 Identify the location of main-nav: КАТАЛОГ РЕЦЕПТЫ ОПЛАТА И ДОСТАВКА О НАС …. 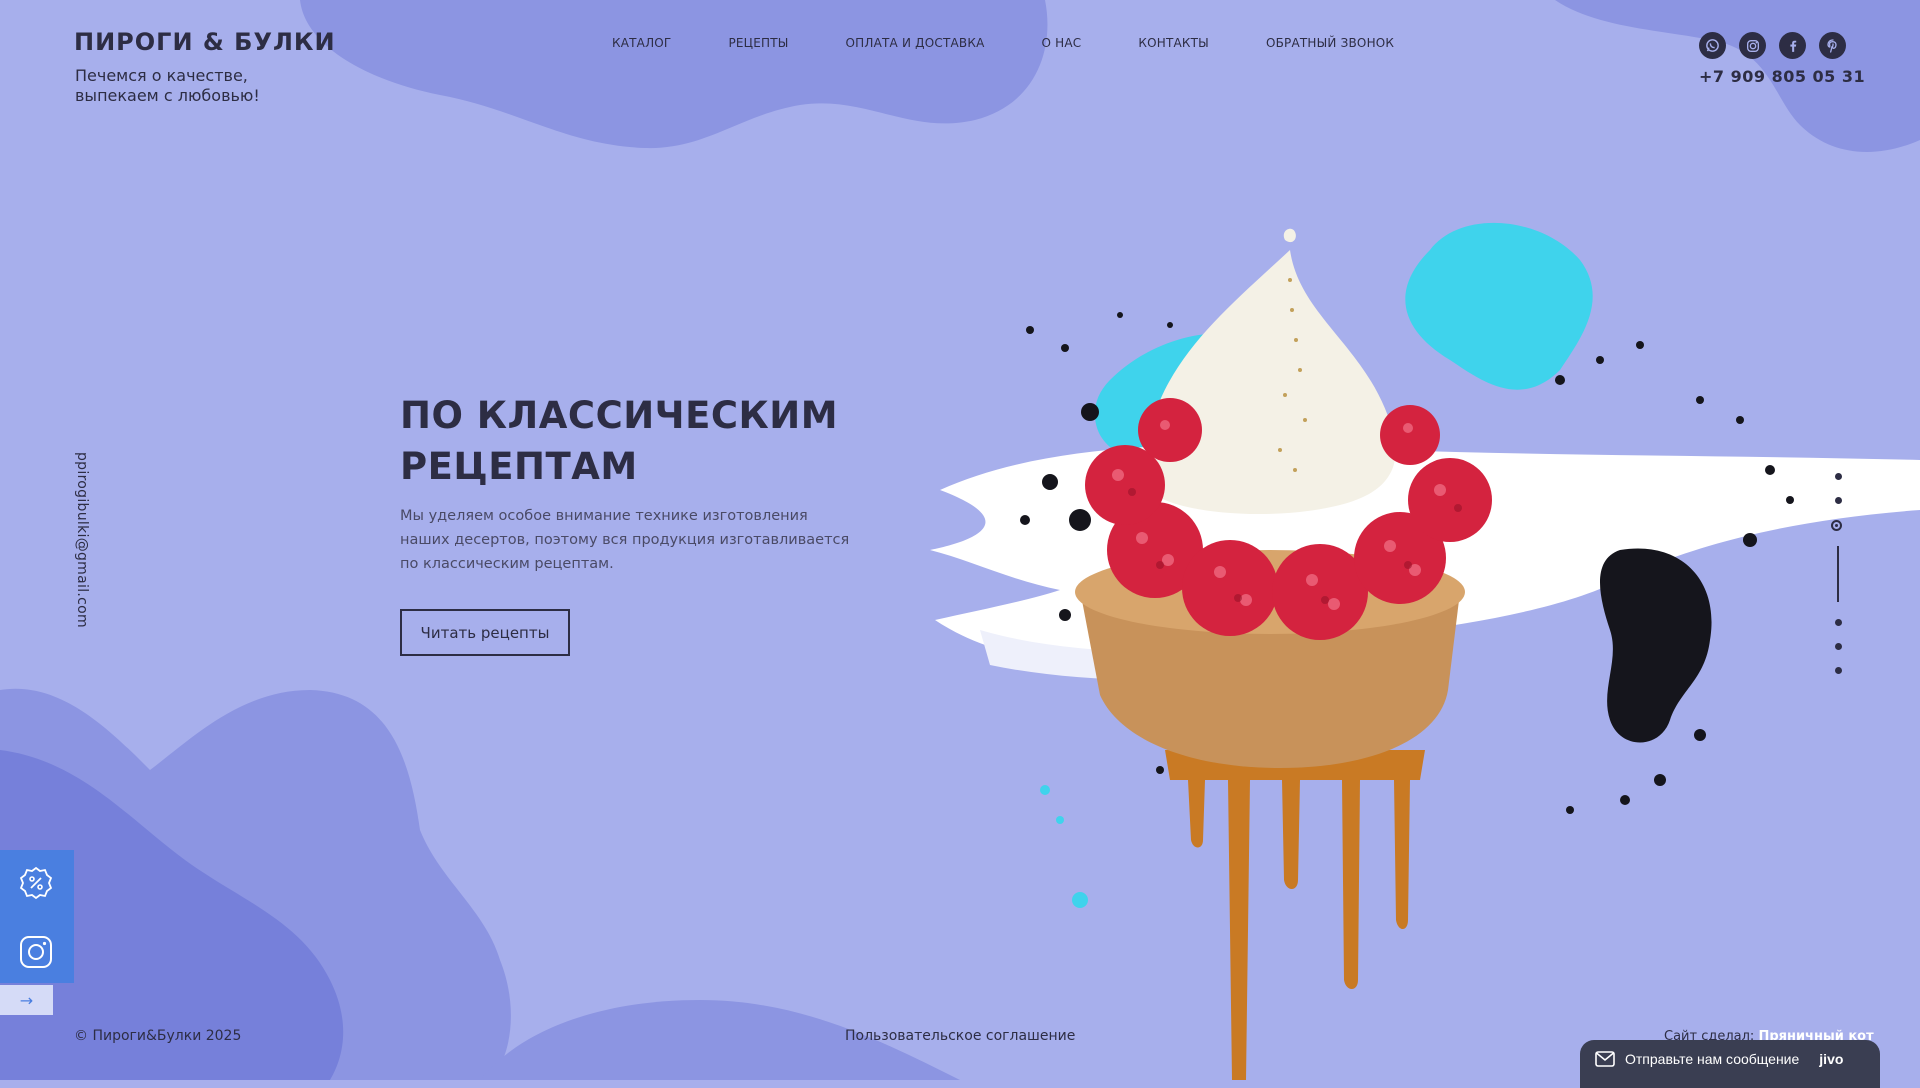
(1003, 43).